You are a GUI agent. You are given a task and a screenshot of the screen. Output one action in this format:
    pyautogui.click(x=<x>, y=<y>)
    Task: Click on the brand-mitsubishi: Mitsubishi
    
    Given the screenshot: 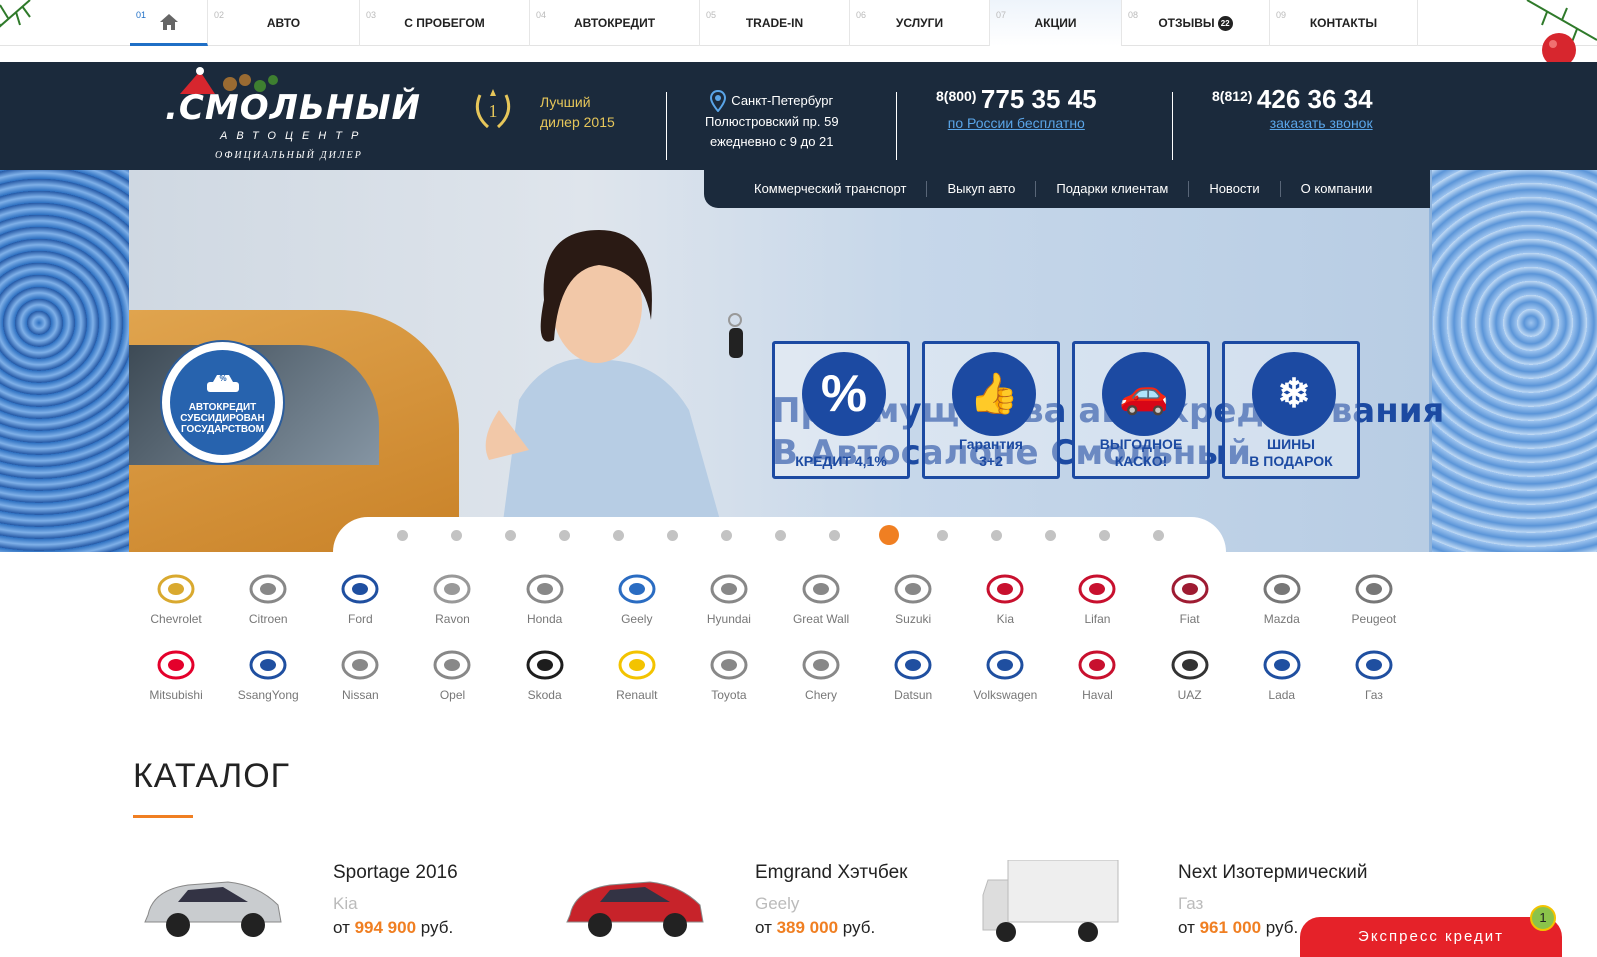 What is the action you would take?
    pyautogui.click(x=176, y=686)
    